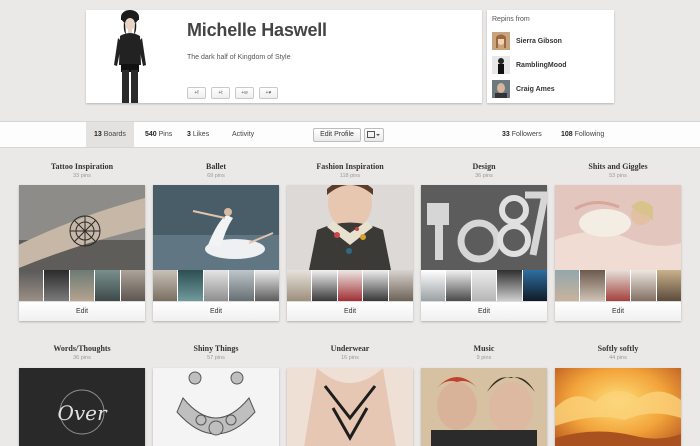  I want to click on tab-pins: 540 Pins, so click(158, 134).